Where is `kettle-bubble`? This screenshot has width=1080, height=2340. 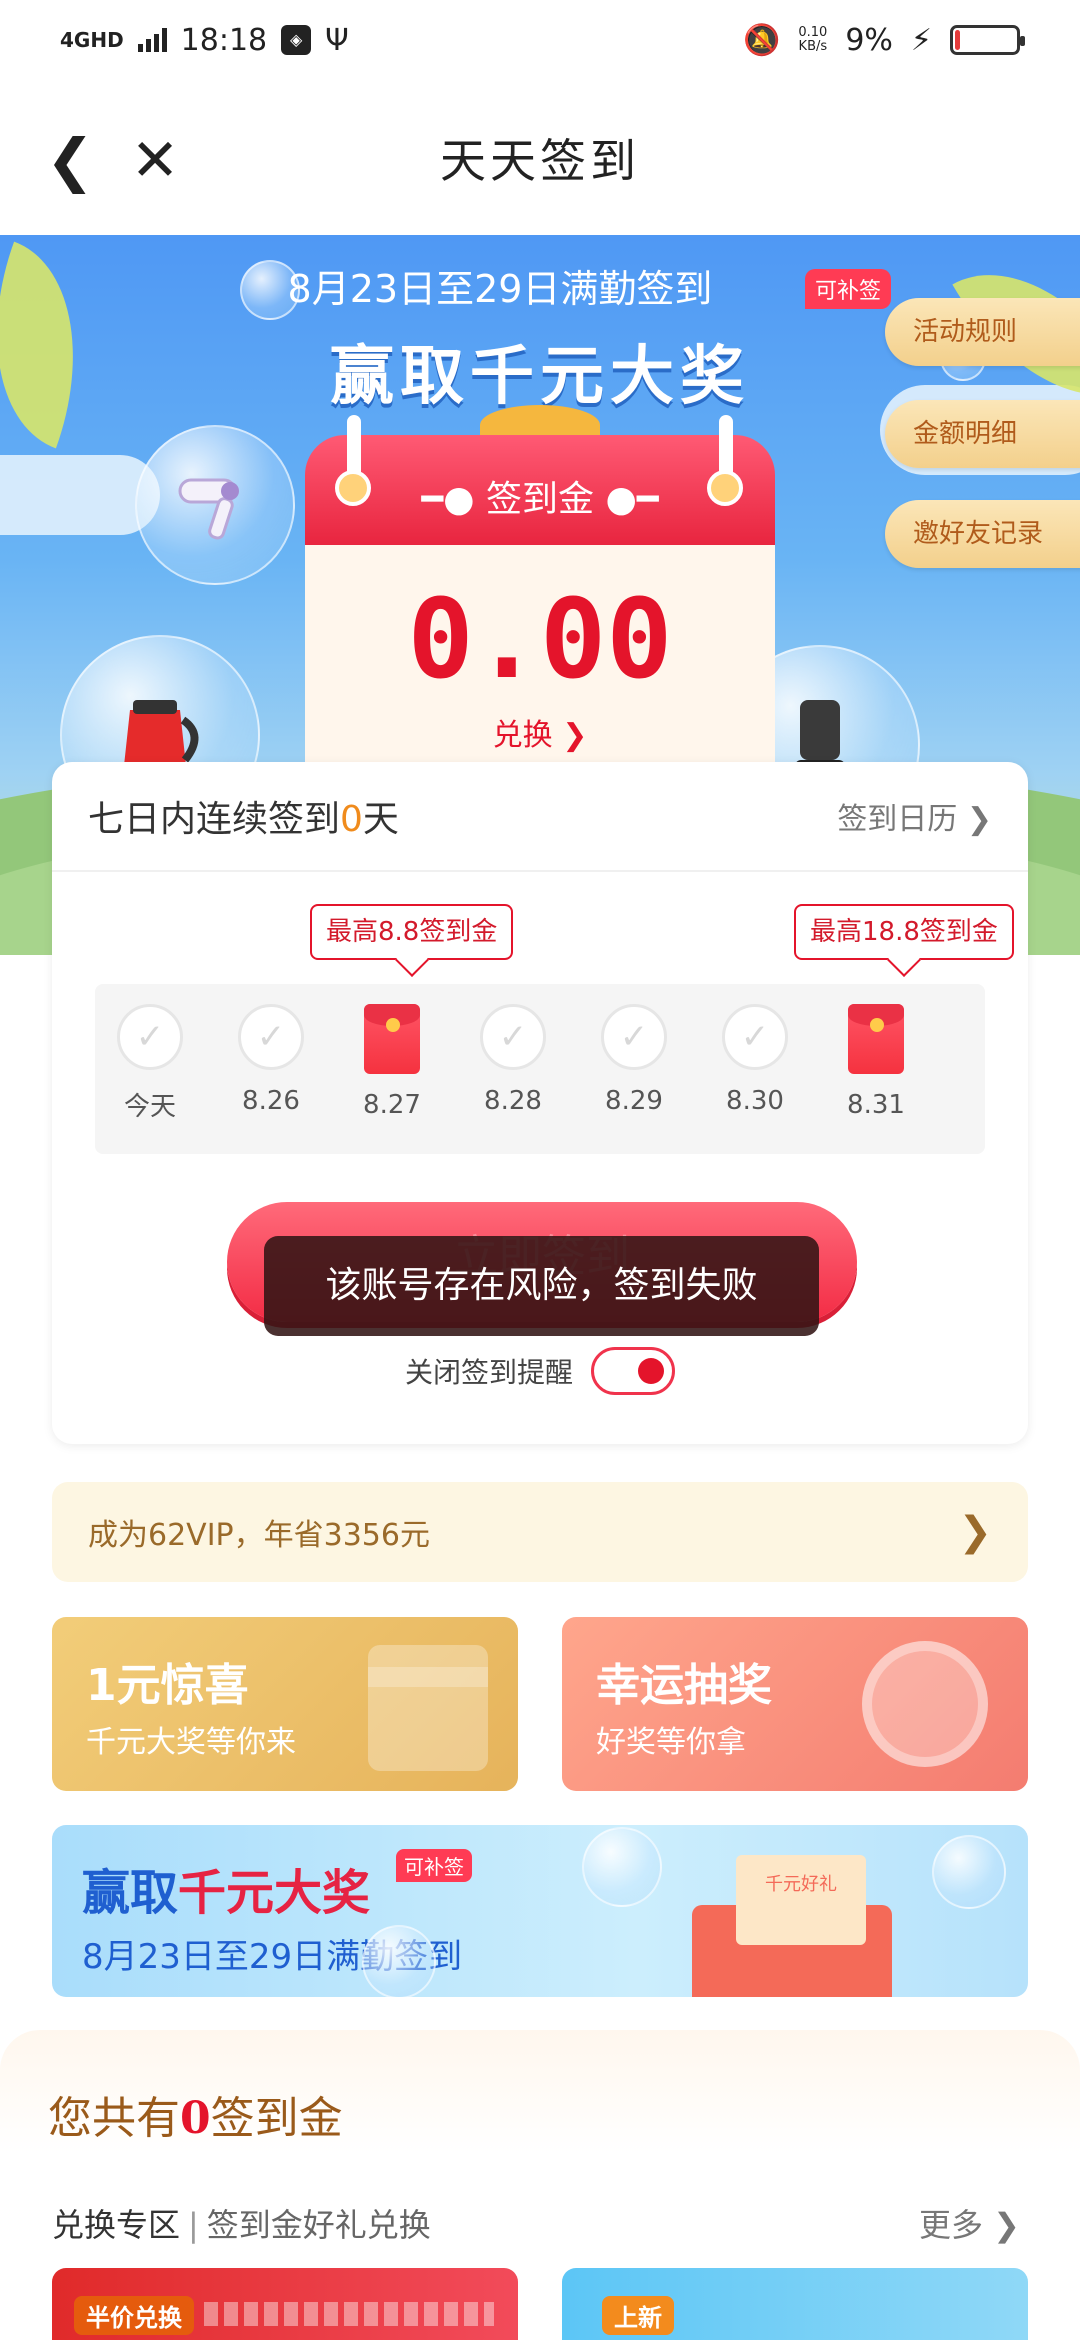 kettle-bubble is located at coordinates (969, 1872).